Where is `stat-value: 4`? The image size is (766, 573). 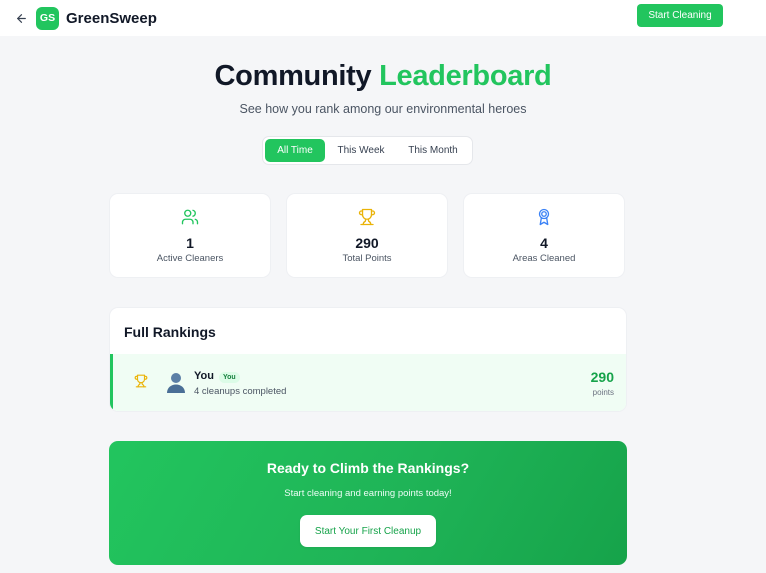 stat-value: 4 is located at coordinates (544, 243).